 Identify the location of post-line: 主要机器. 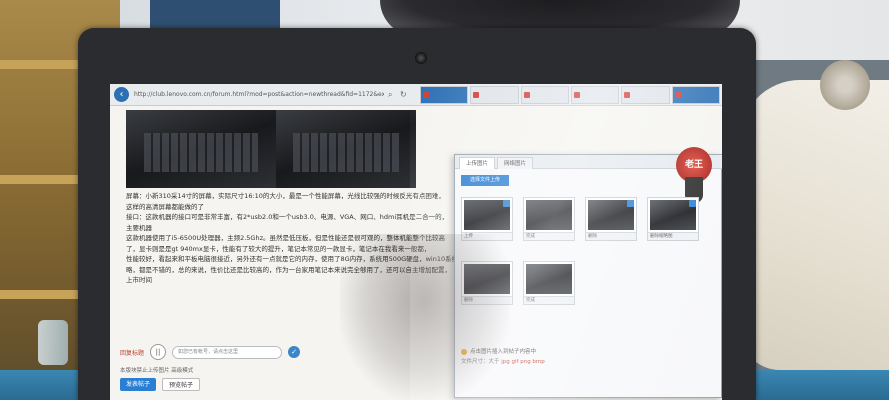
(139, 227).